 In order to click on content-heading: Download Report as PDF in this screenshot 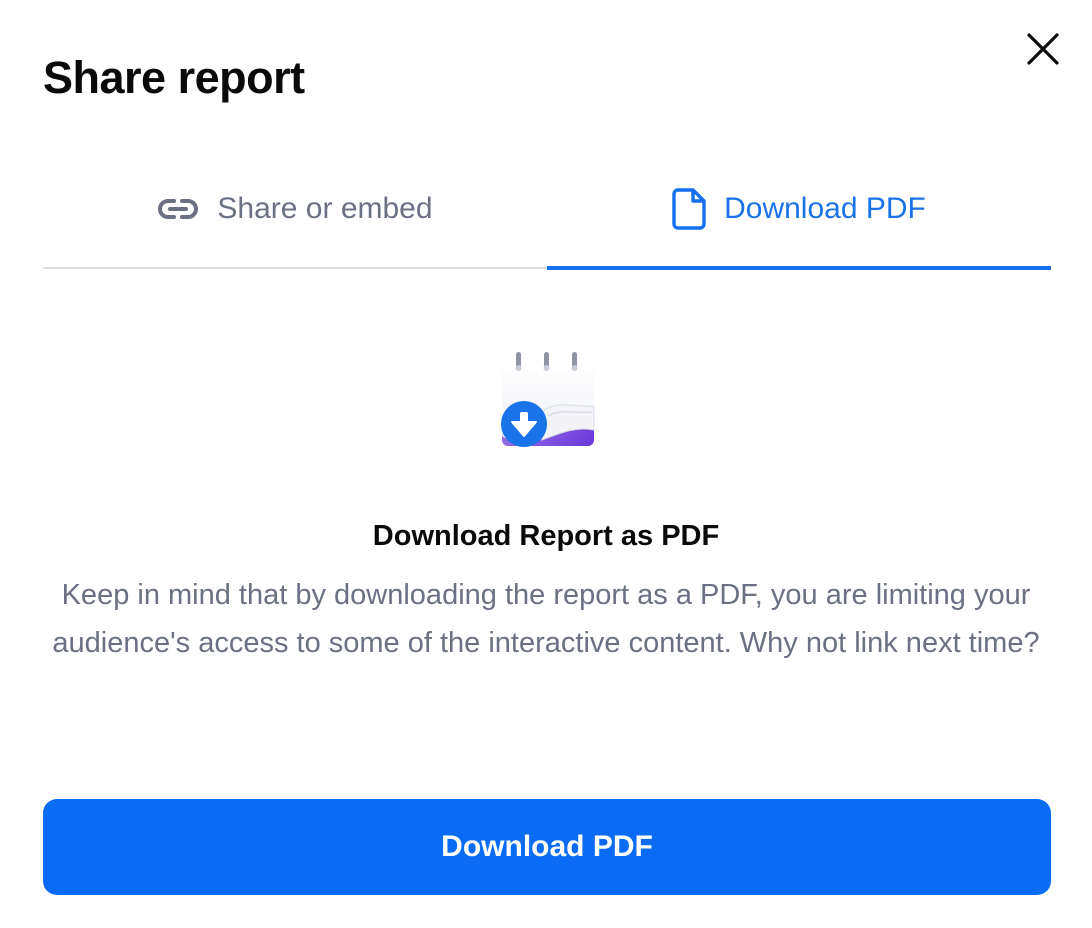, I will do `click(546, 536)`.